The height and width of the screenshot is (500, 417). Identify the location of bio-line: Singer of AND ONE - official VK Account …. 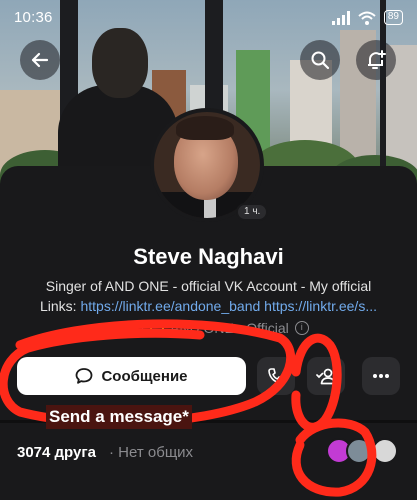
(208, 286).